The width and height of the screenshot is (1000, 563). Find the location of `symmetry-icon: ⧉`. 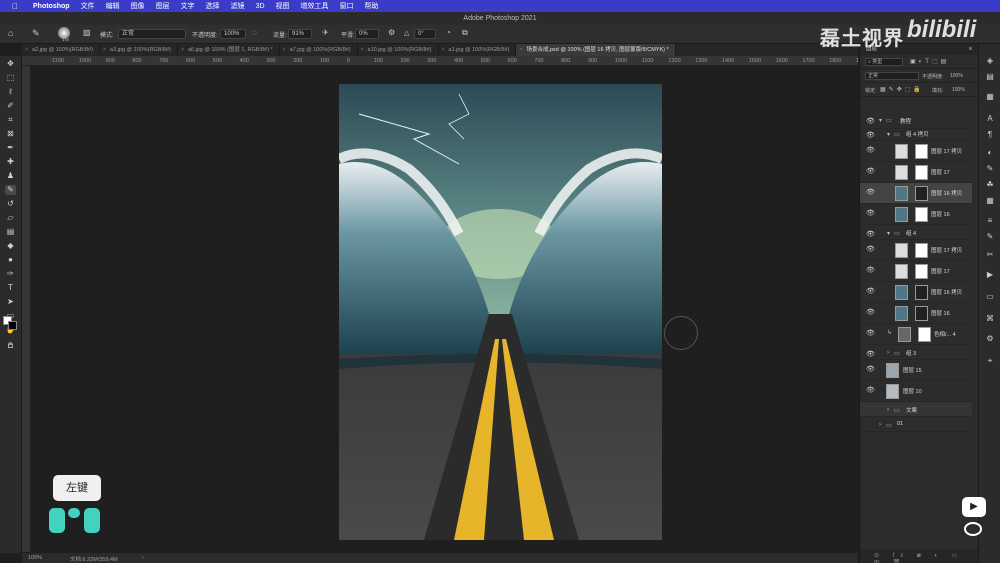

symmetry-icon: ⧉ is located at coordinates (465, 33).